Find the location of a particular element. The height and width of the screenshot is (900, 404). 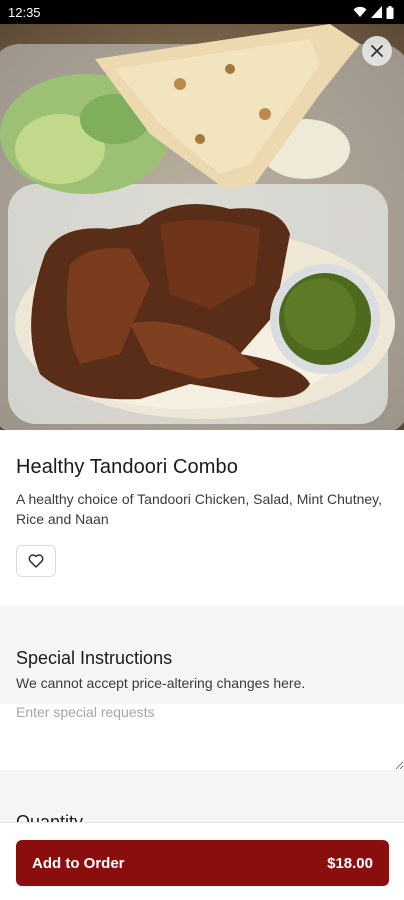

favorite-button is located at coordinates (36, 561).